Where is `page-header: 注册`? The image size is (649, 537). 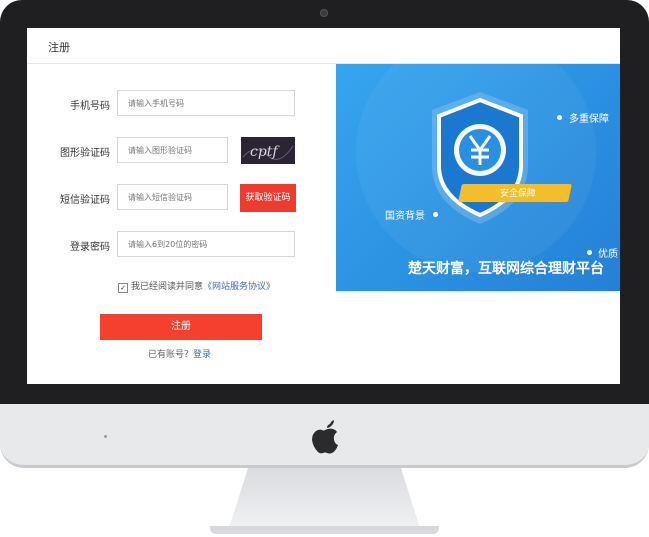 page-header: 注册 is located at coordinates (323, 46).